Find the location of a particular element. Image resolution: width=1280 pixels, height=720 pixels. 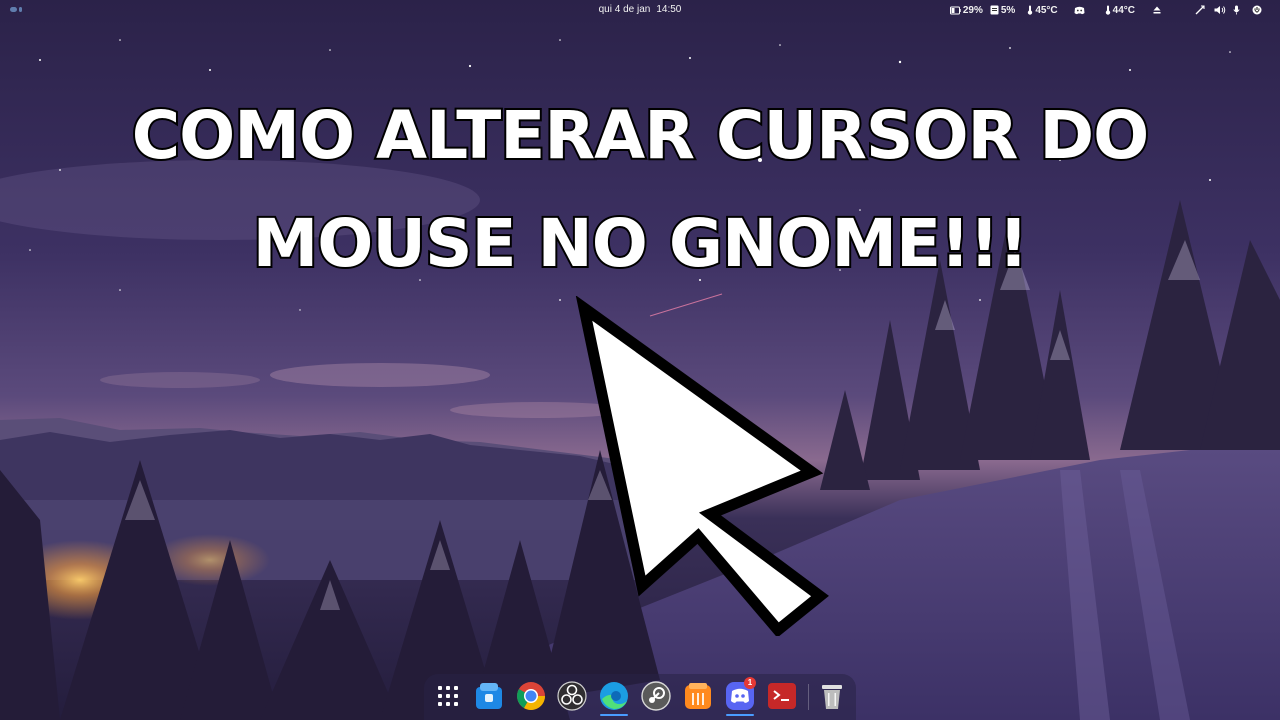

removable-drive-indicator is located at coordinates (1157, 10).